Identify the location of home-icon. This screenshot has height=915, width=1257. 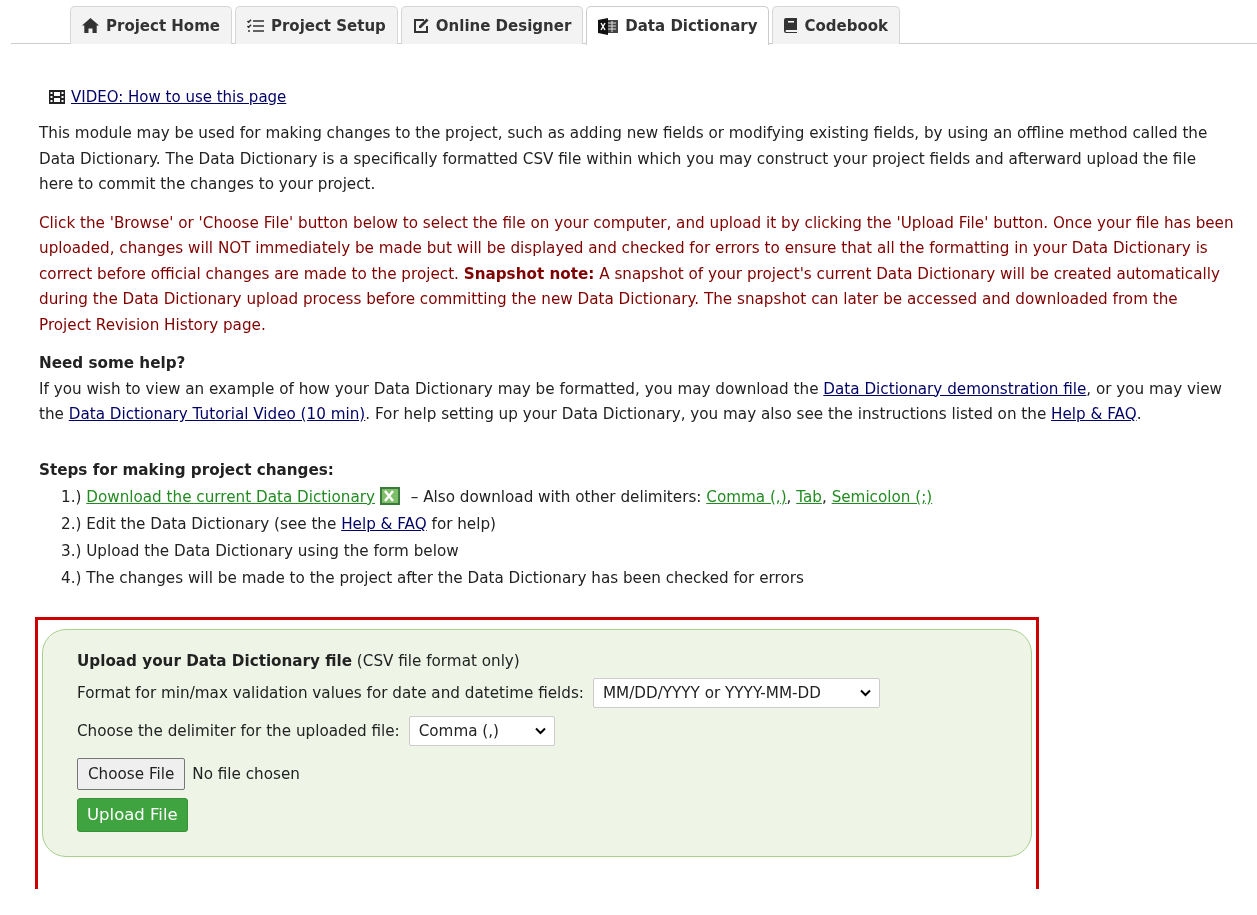
(90, 25).